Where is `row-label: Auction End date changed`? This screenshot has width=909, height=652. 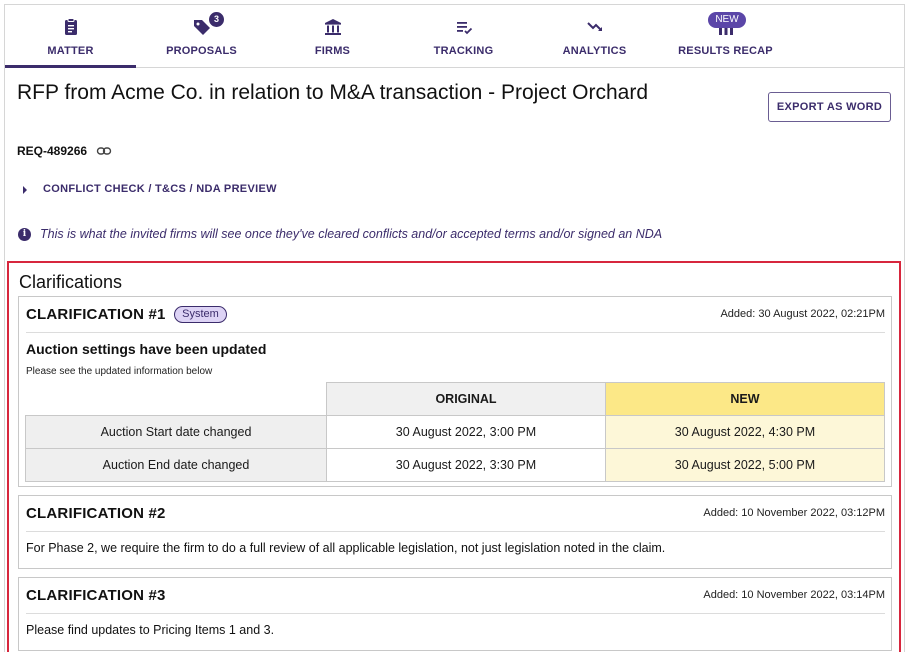
row-label: Auction End date changed is located at coordinates (176, 465).